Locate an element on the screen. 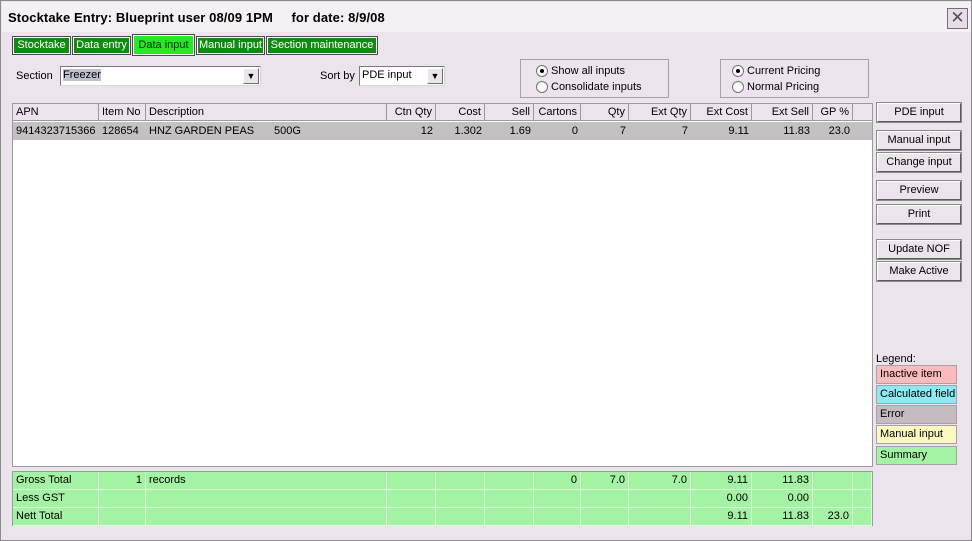 Image resolution: width=972 pixels, height=541 pixels. pde-input-button: PDE input is located at coordinates (919, 112).